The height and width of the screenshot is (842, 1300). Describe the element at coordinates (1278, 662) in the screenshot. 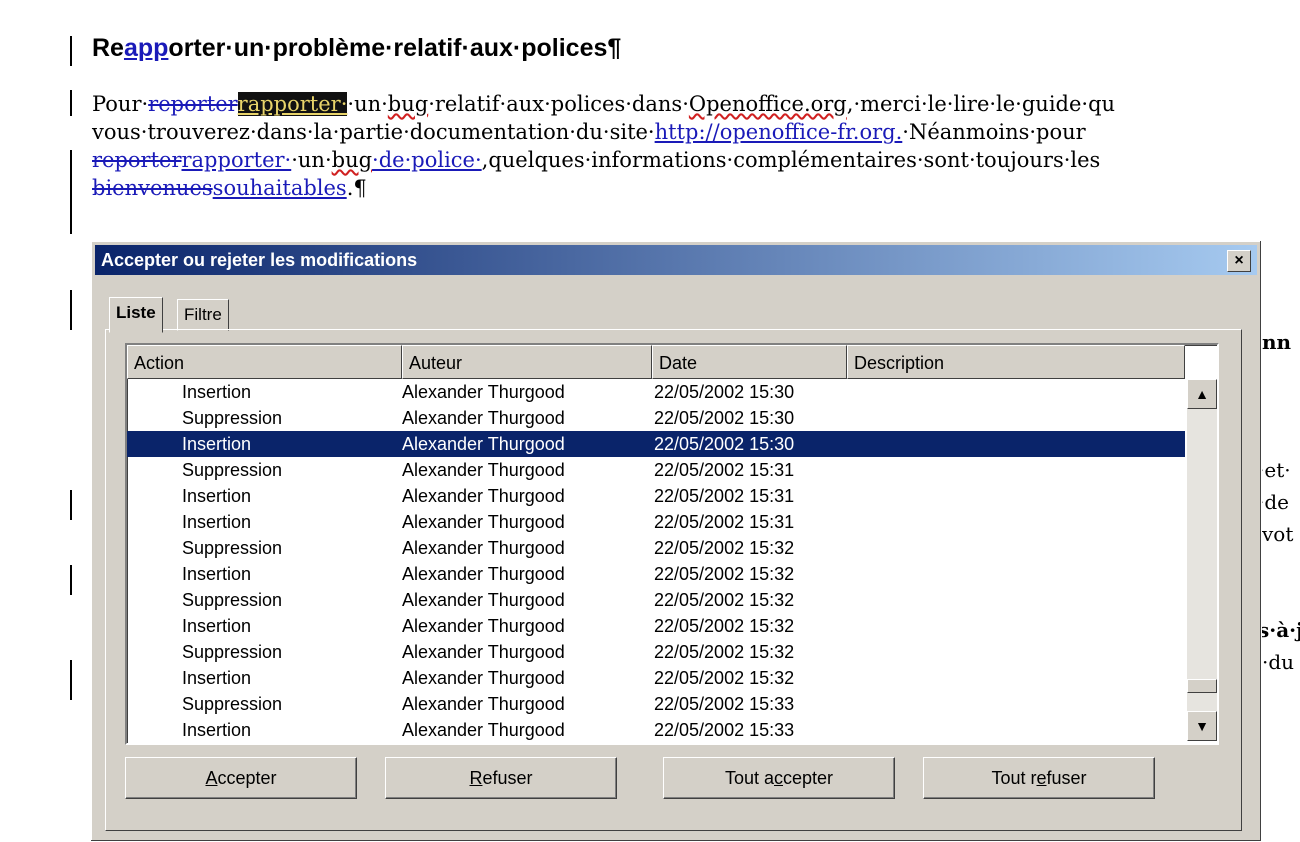

I see `doc-fragment: ·du` at that location.